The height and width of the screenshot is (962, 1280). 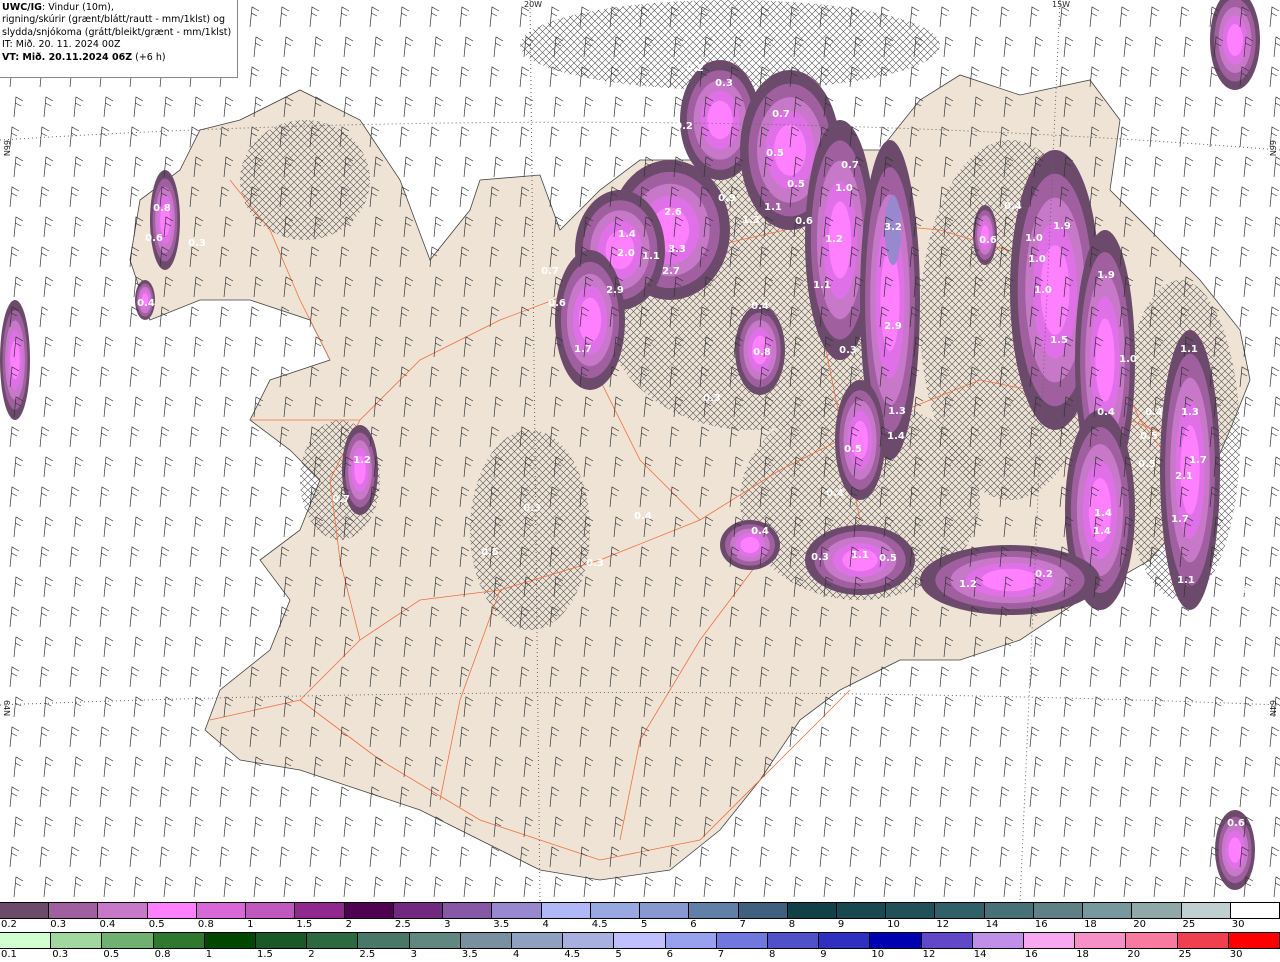 I want to click on precip-value-label: 1.1, so click(x=651, y=256).